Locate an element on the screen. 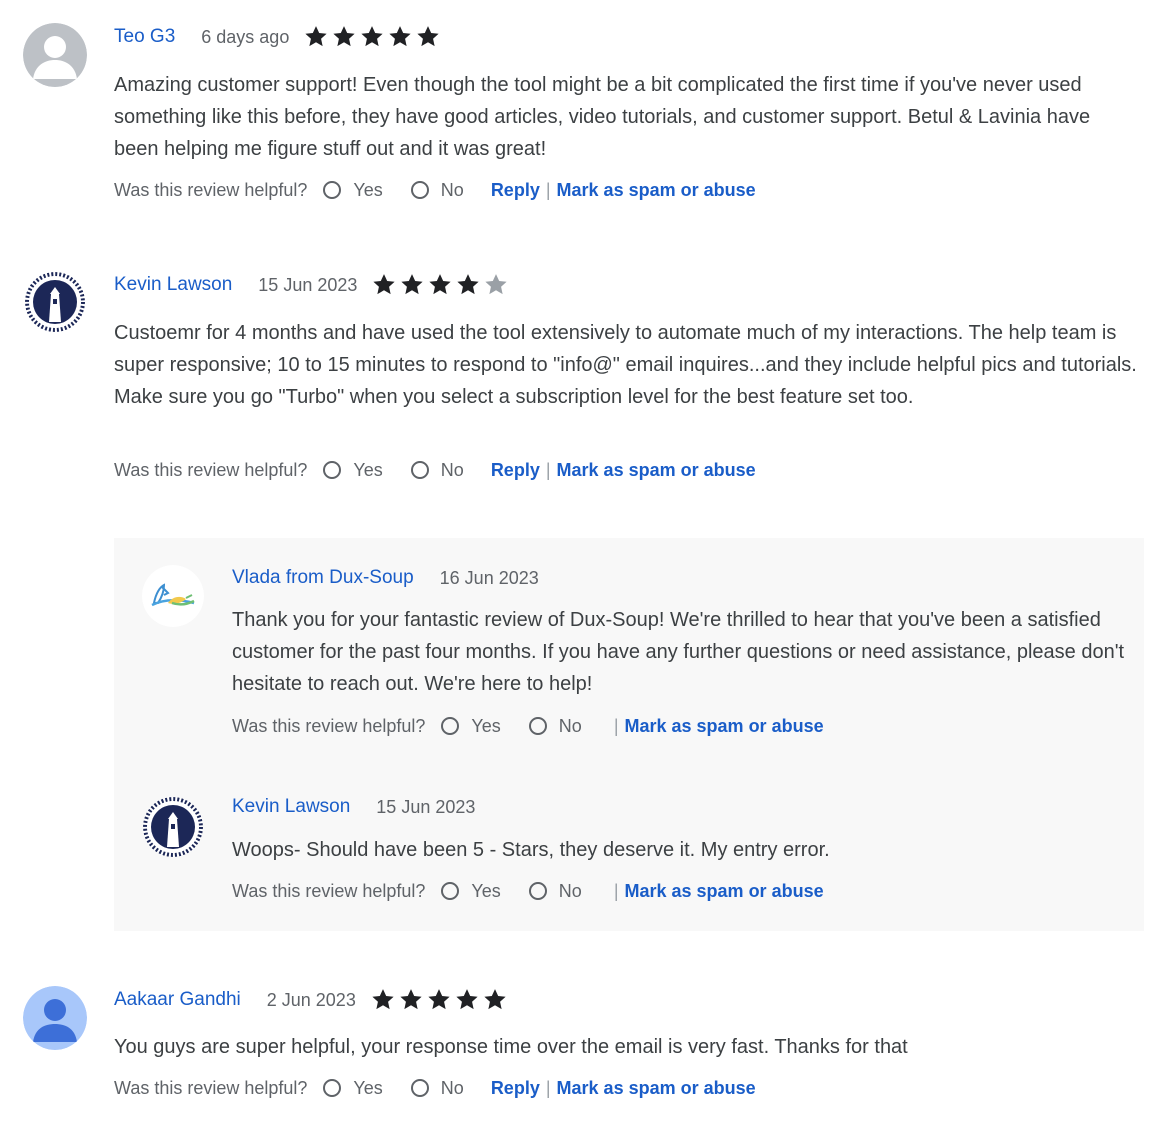 This screenshot has height=1122, width=1166. blue-user-avatar-icon is located at coordinates (55, 1018).